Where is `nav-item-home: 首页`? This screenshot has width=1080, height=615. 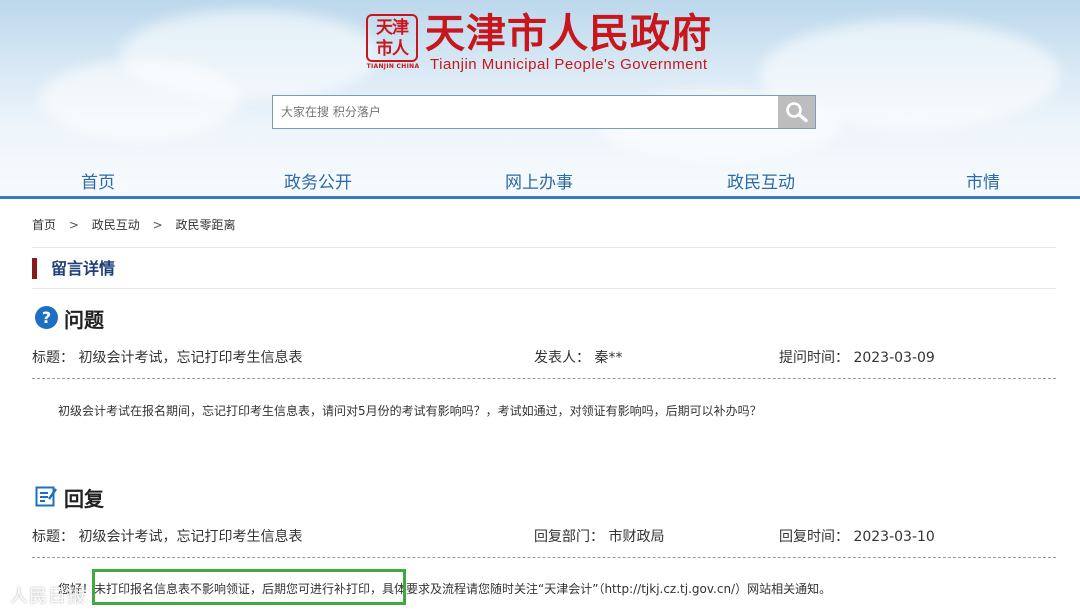 nav-item-home: 首页 is located at coordinates (98, 180).